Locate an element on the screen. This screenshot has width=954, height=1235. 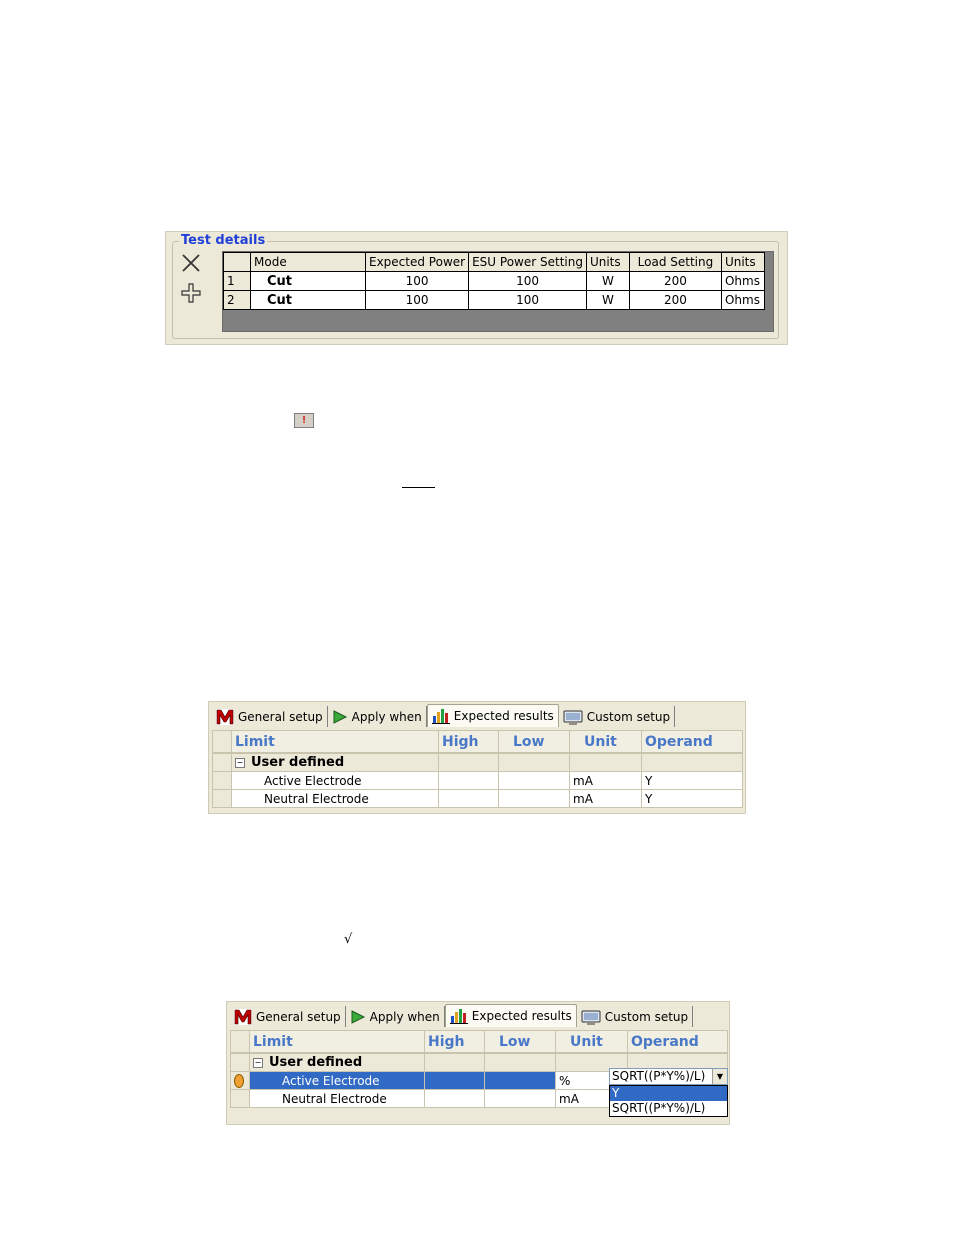
table-row: Neutral Electrode mA Y is located at coordinates (477, 798).